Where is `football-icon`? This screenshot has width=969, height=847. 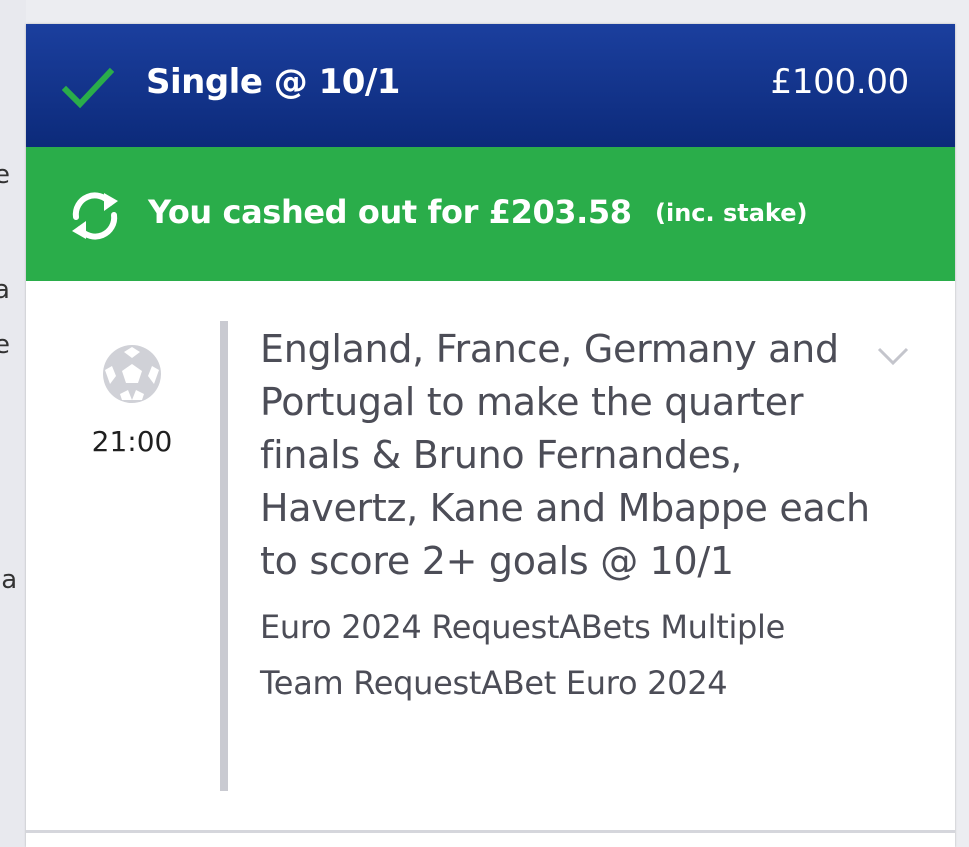 football-icon is located at coordinates (132, 374).